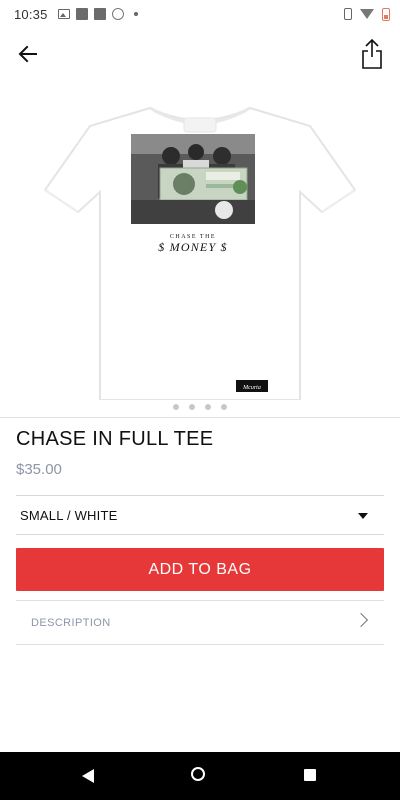  Describe the element at coordinates (386, 14) in the screenshot. I see `battery-icon` at that location.